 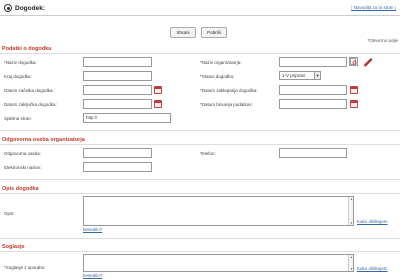 I want to click on phone-input, so click(x=313, y=153).